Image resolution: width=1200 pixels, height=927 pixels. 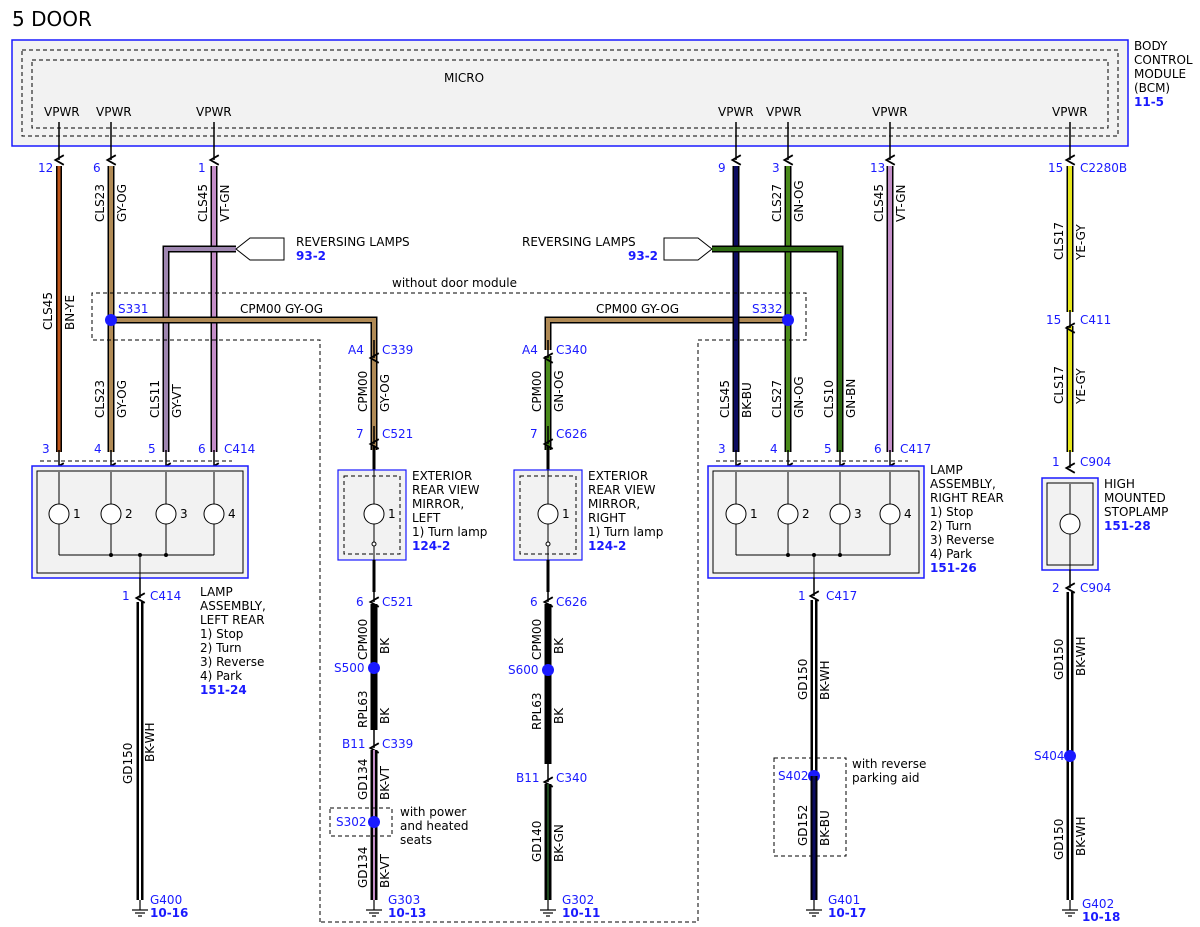 I want to click on s302-option-2: and heated, so click(x=434, y=826).